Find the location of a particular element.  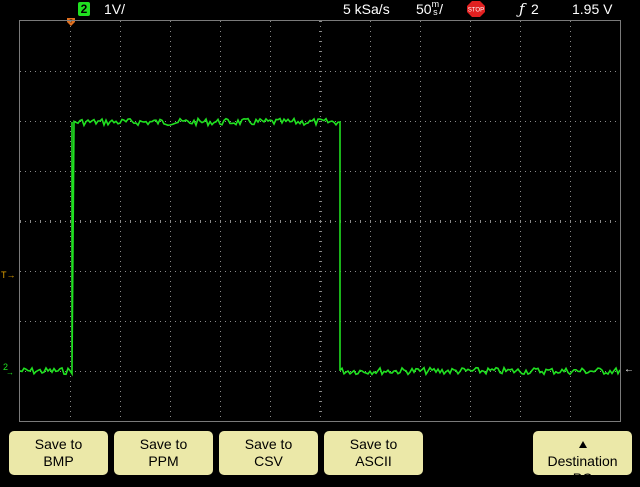

channel-badge: 2 is located at coordinates (84, 9).